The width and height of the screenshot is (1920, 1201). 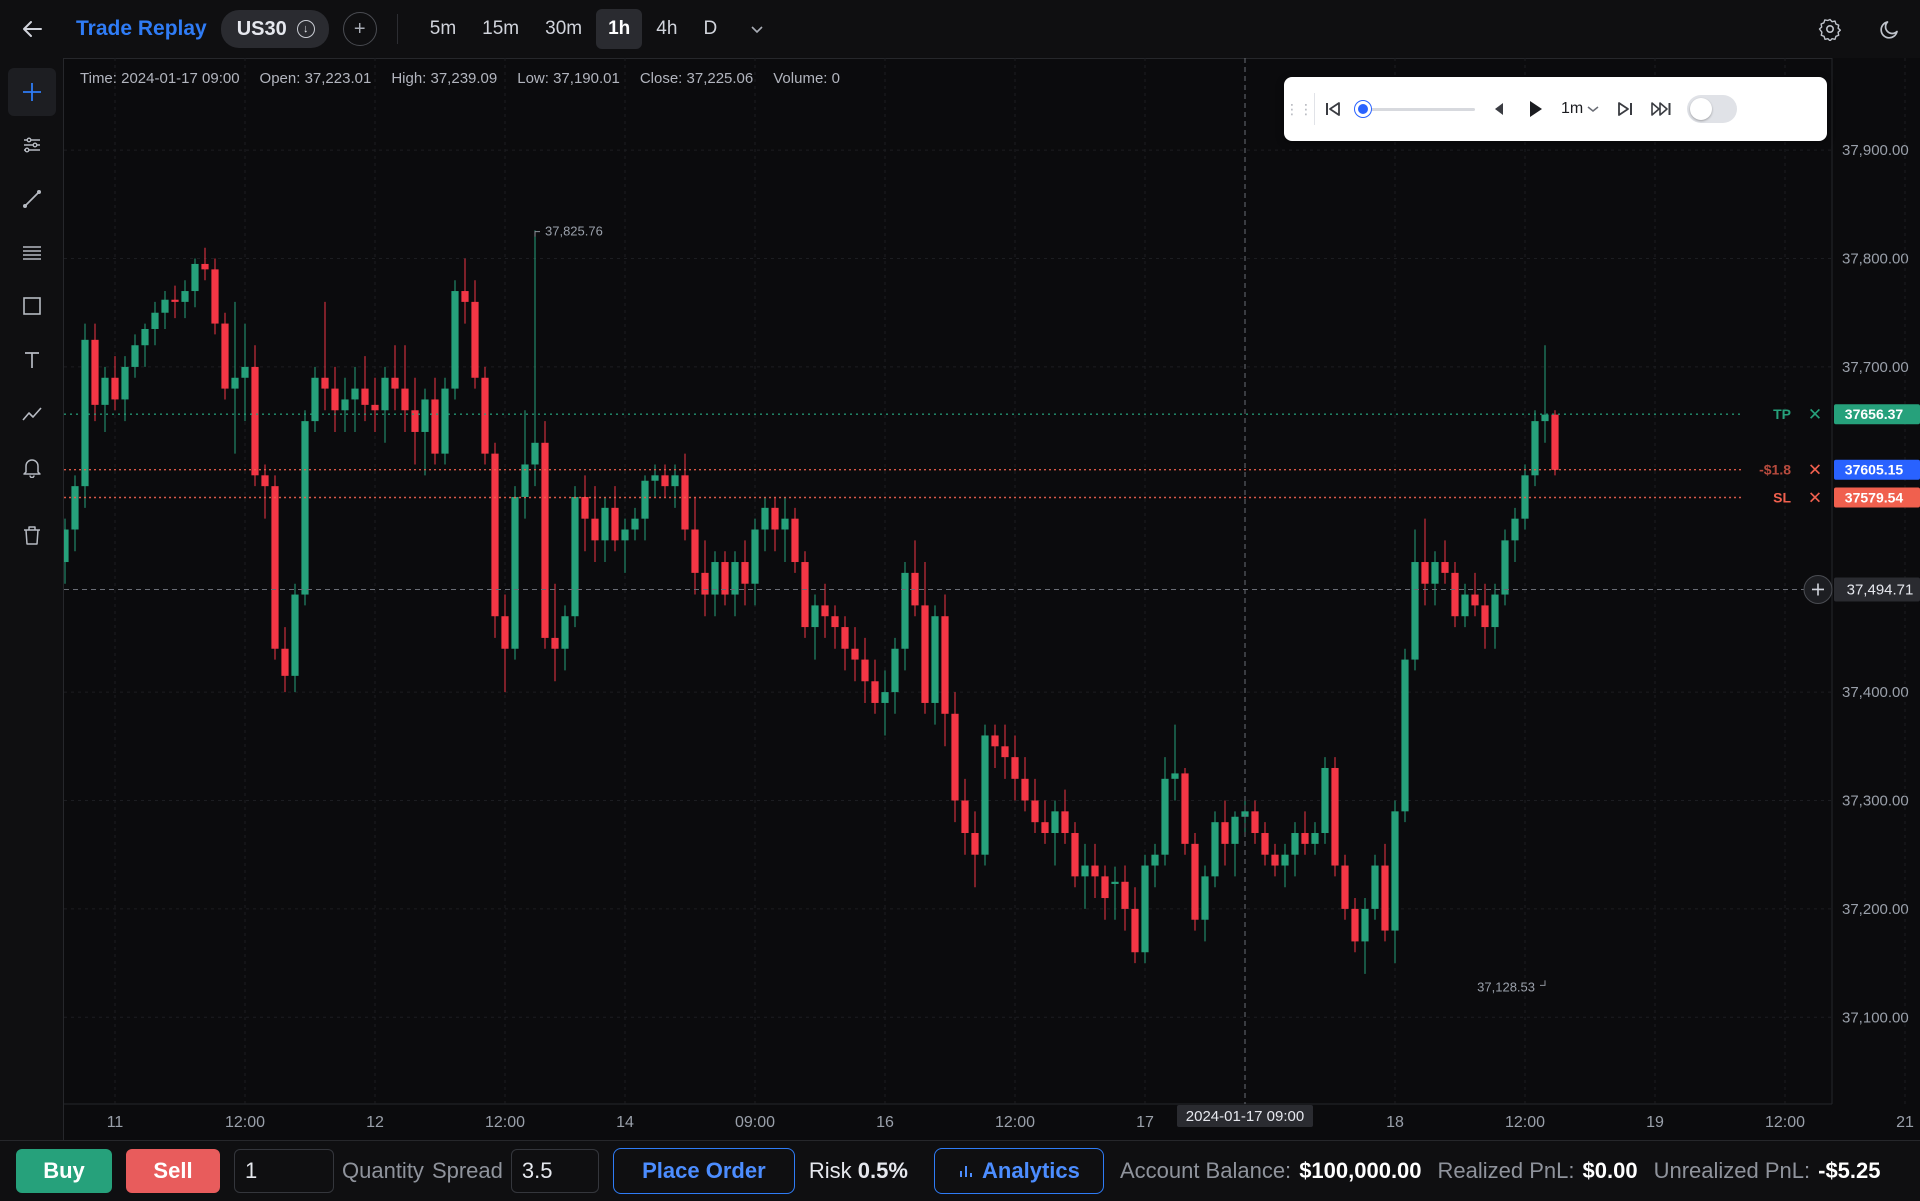 I want to click on buy-button: Buy, so click(x=64, y=1171).